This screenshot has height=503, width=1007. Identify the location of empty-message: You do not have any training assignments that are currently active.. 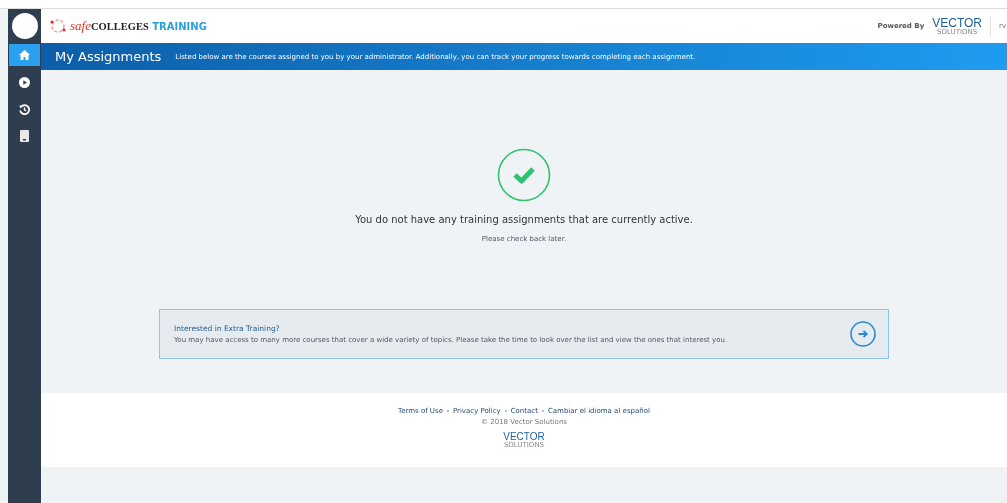
(524, 219).